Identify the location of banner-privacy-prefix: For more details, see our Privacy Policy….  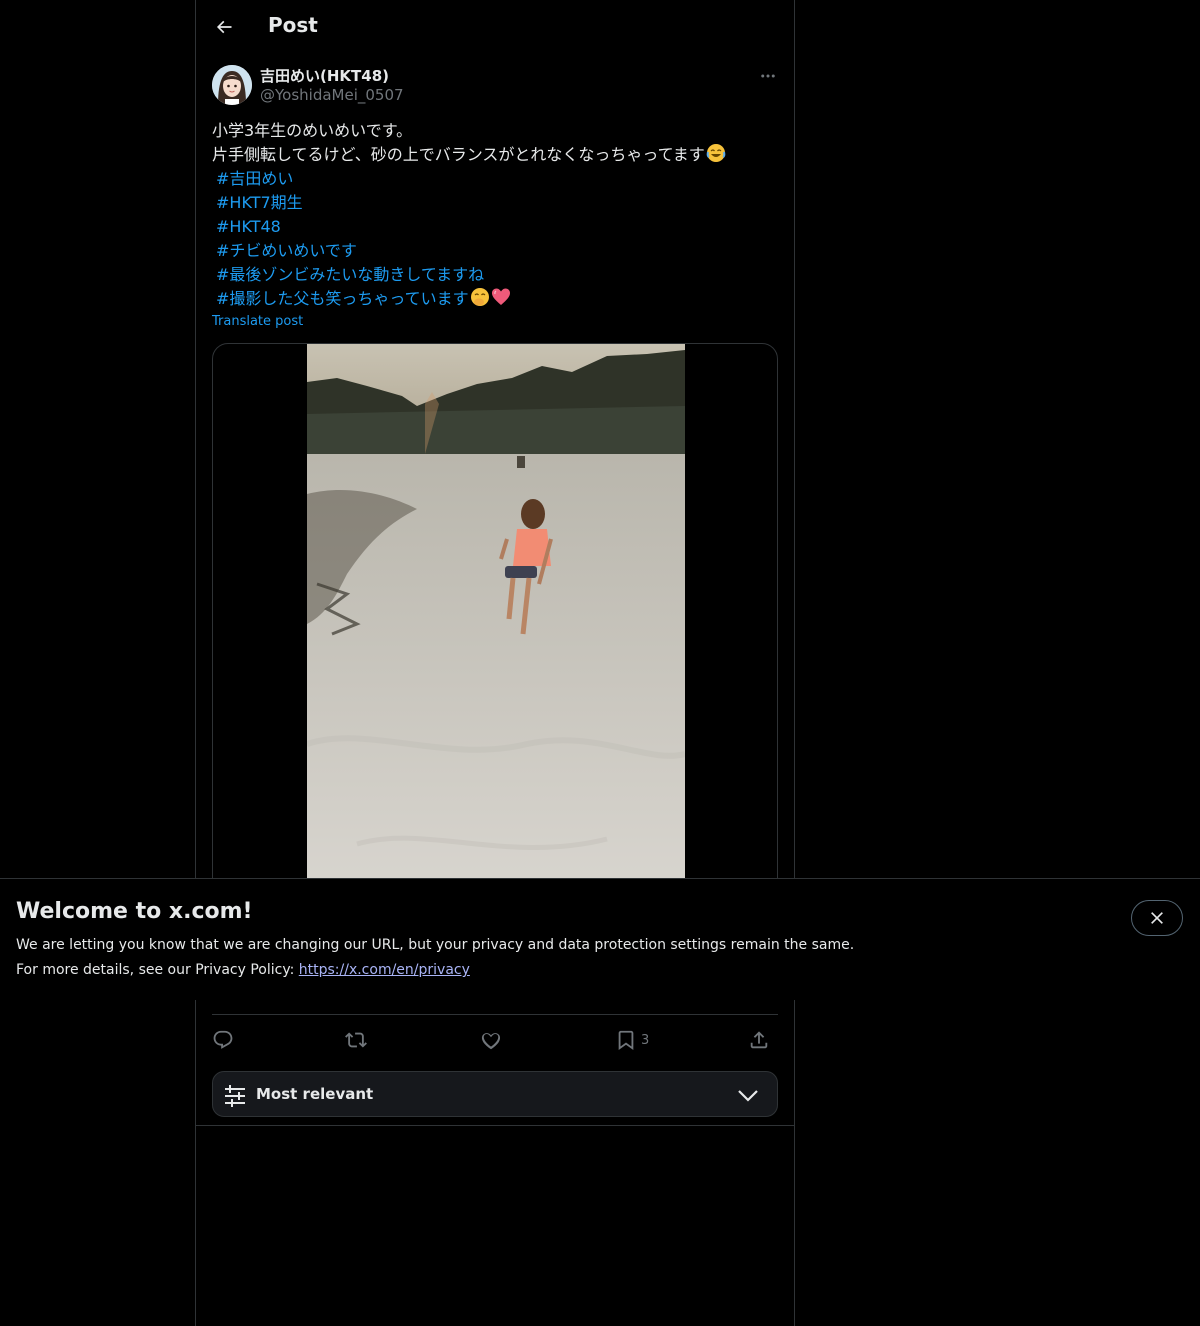
(157, 970).